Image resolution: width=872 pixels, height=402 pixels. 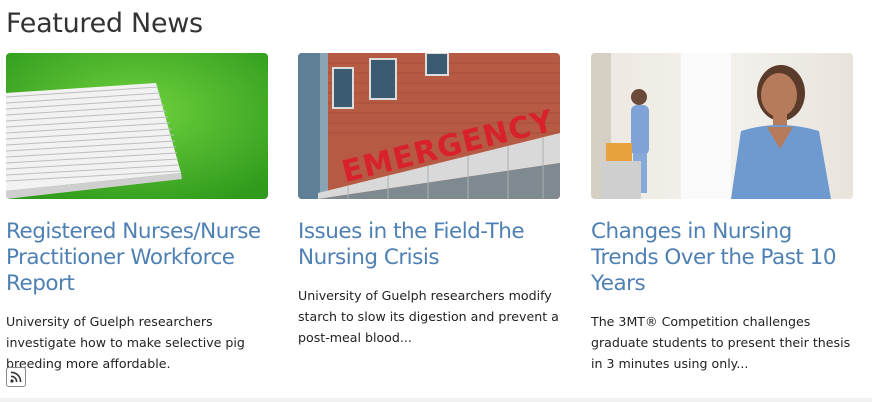 I want to click on rss-icon, so click(x=16, y=377).